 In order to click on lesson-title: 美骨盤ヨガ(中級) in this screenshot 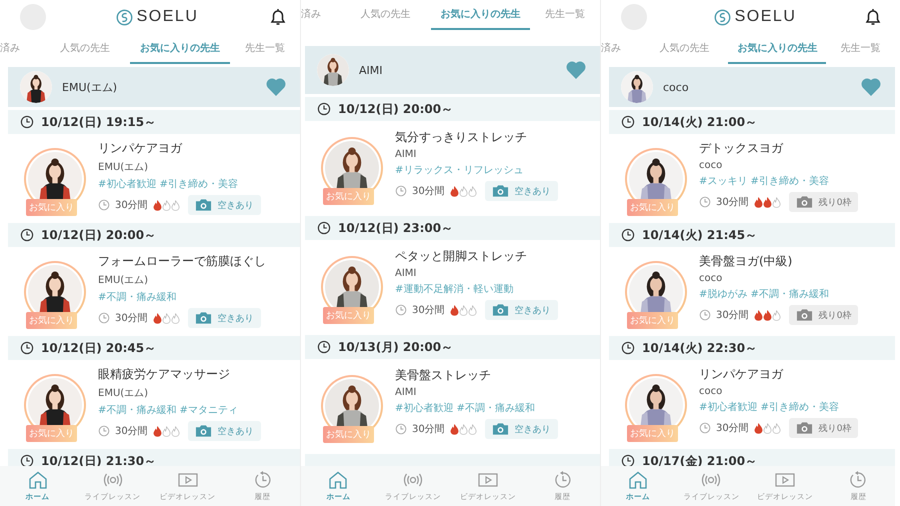, I will do `click(746, 261)`.